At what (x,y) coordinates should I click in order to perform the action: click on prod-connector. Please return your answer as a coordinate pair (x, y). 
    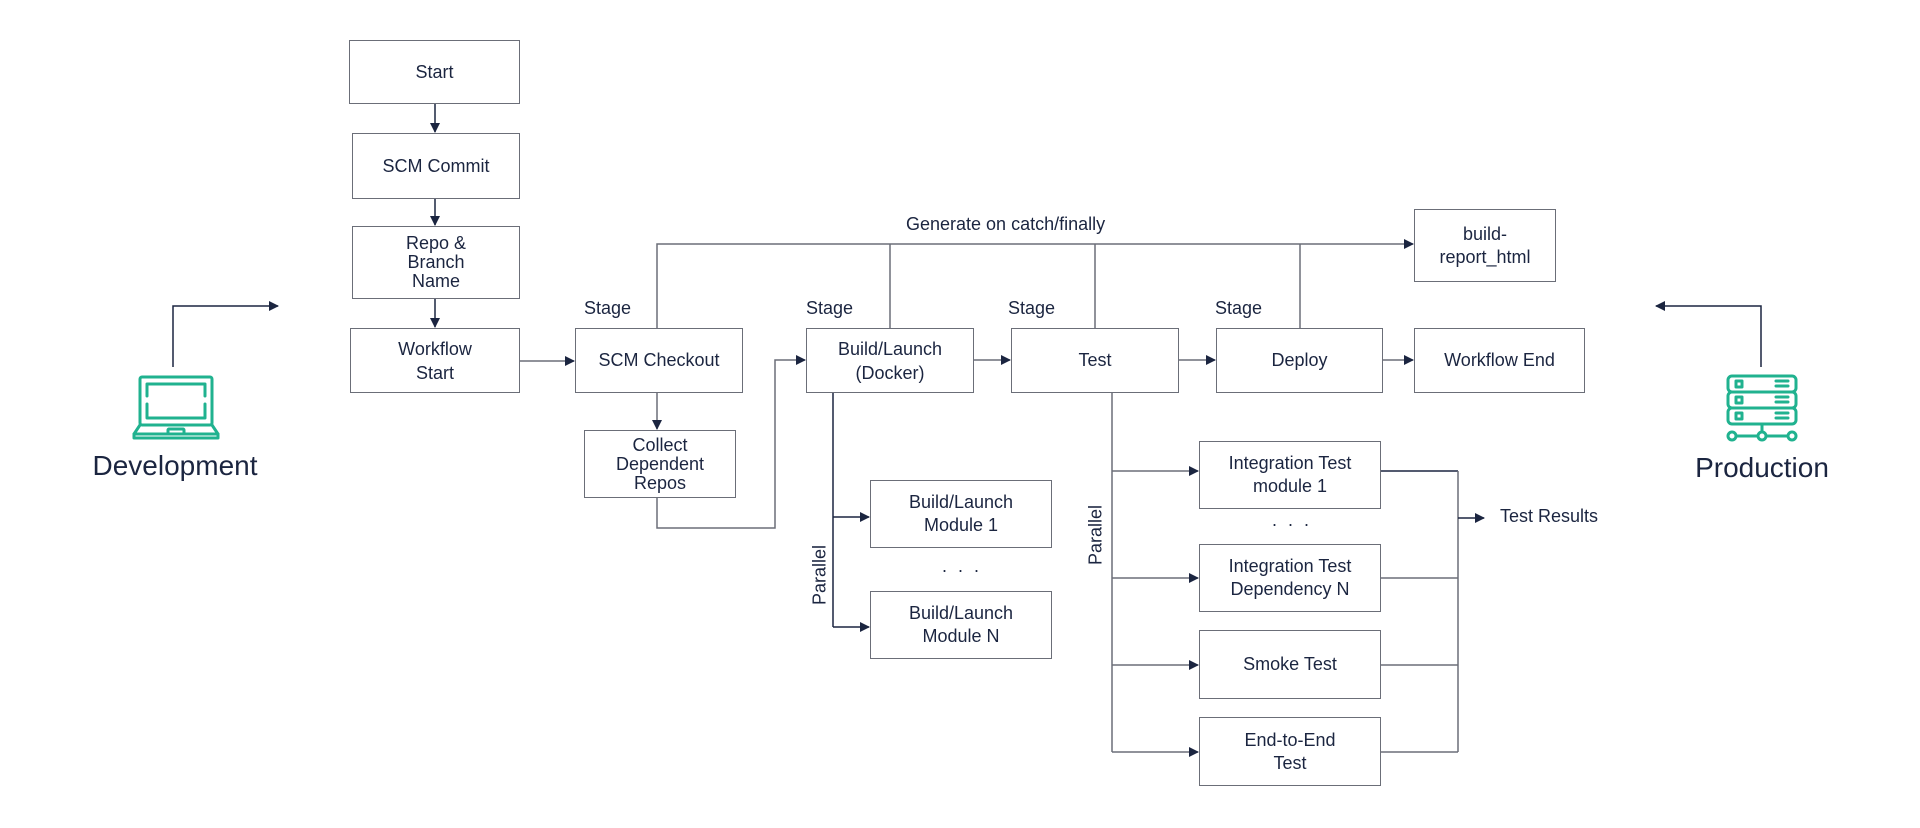
    Looking at the image, I should click on (1708, 334).